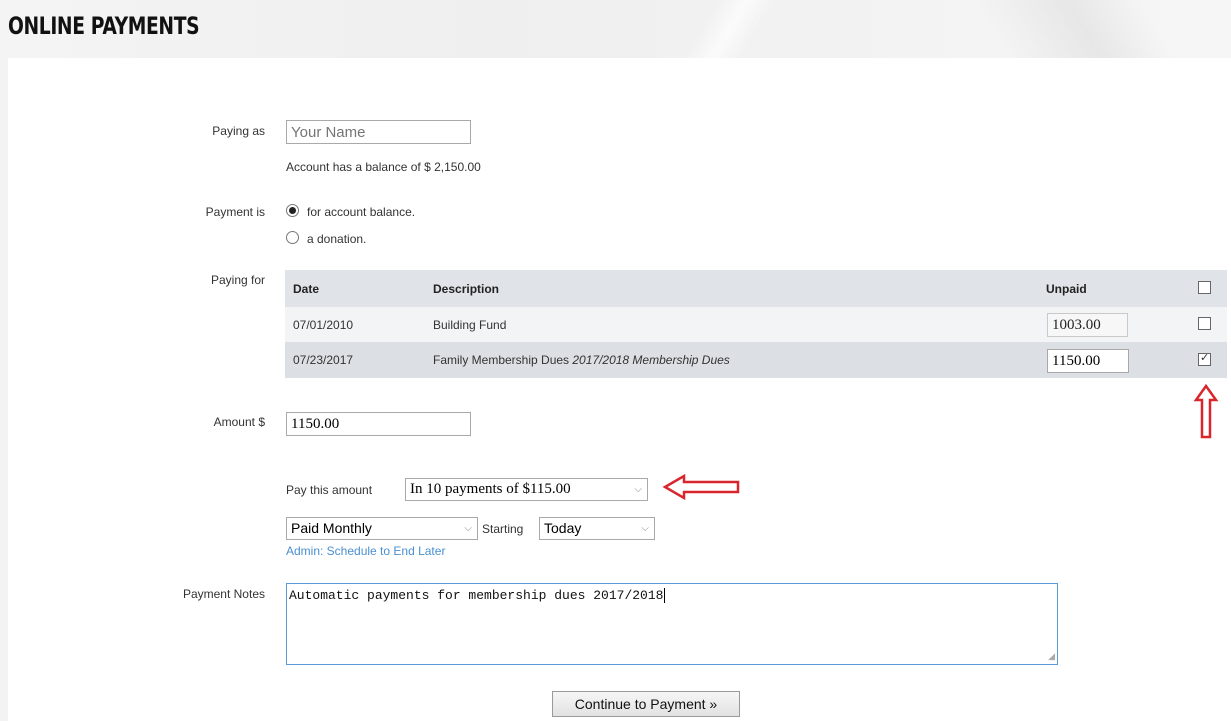  What do you see at coordinates (238, 131) in the screenshot?
I see `paying-as-label: Paying as` at bounding box center [238, 131].